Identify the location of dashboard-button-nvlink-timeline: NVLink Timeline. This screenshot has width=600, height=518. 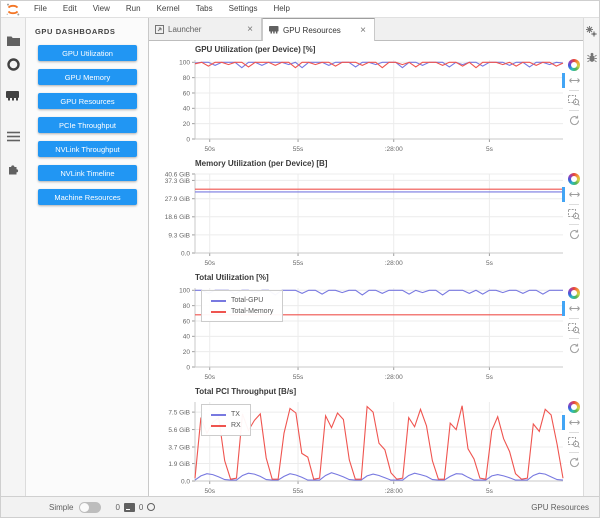
(87, 173).